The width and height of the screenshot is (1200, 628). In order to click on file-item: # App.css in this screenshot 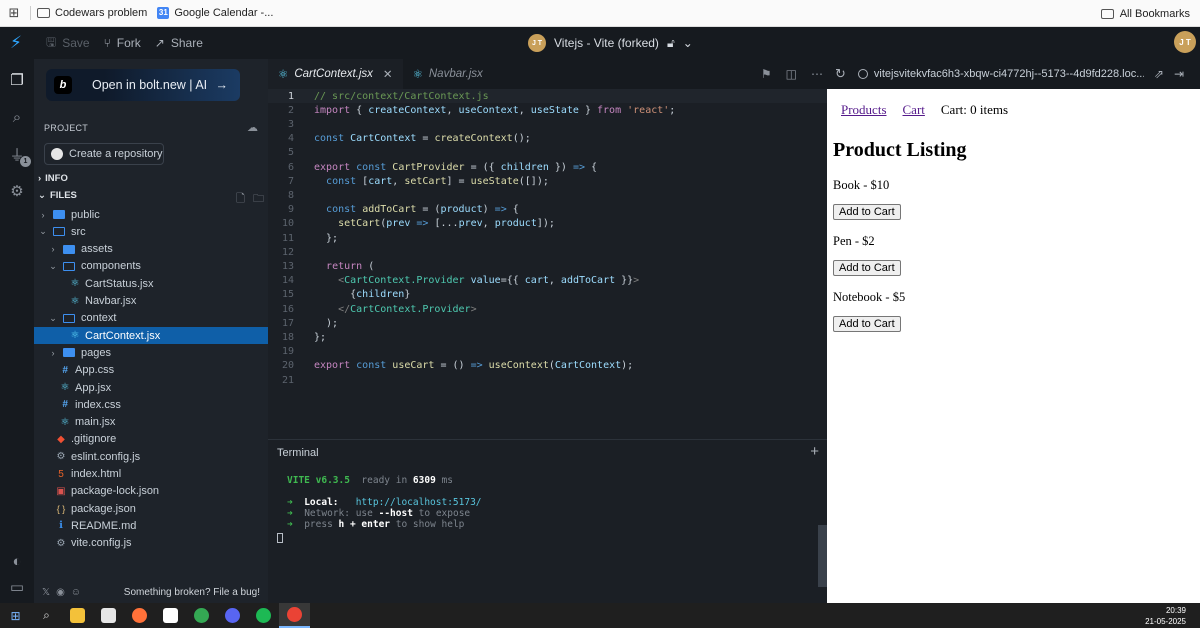, I will do `click(151, 370)`.